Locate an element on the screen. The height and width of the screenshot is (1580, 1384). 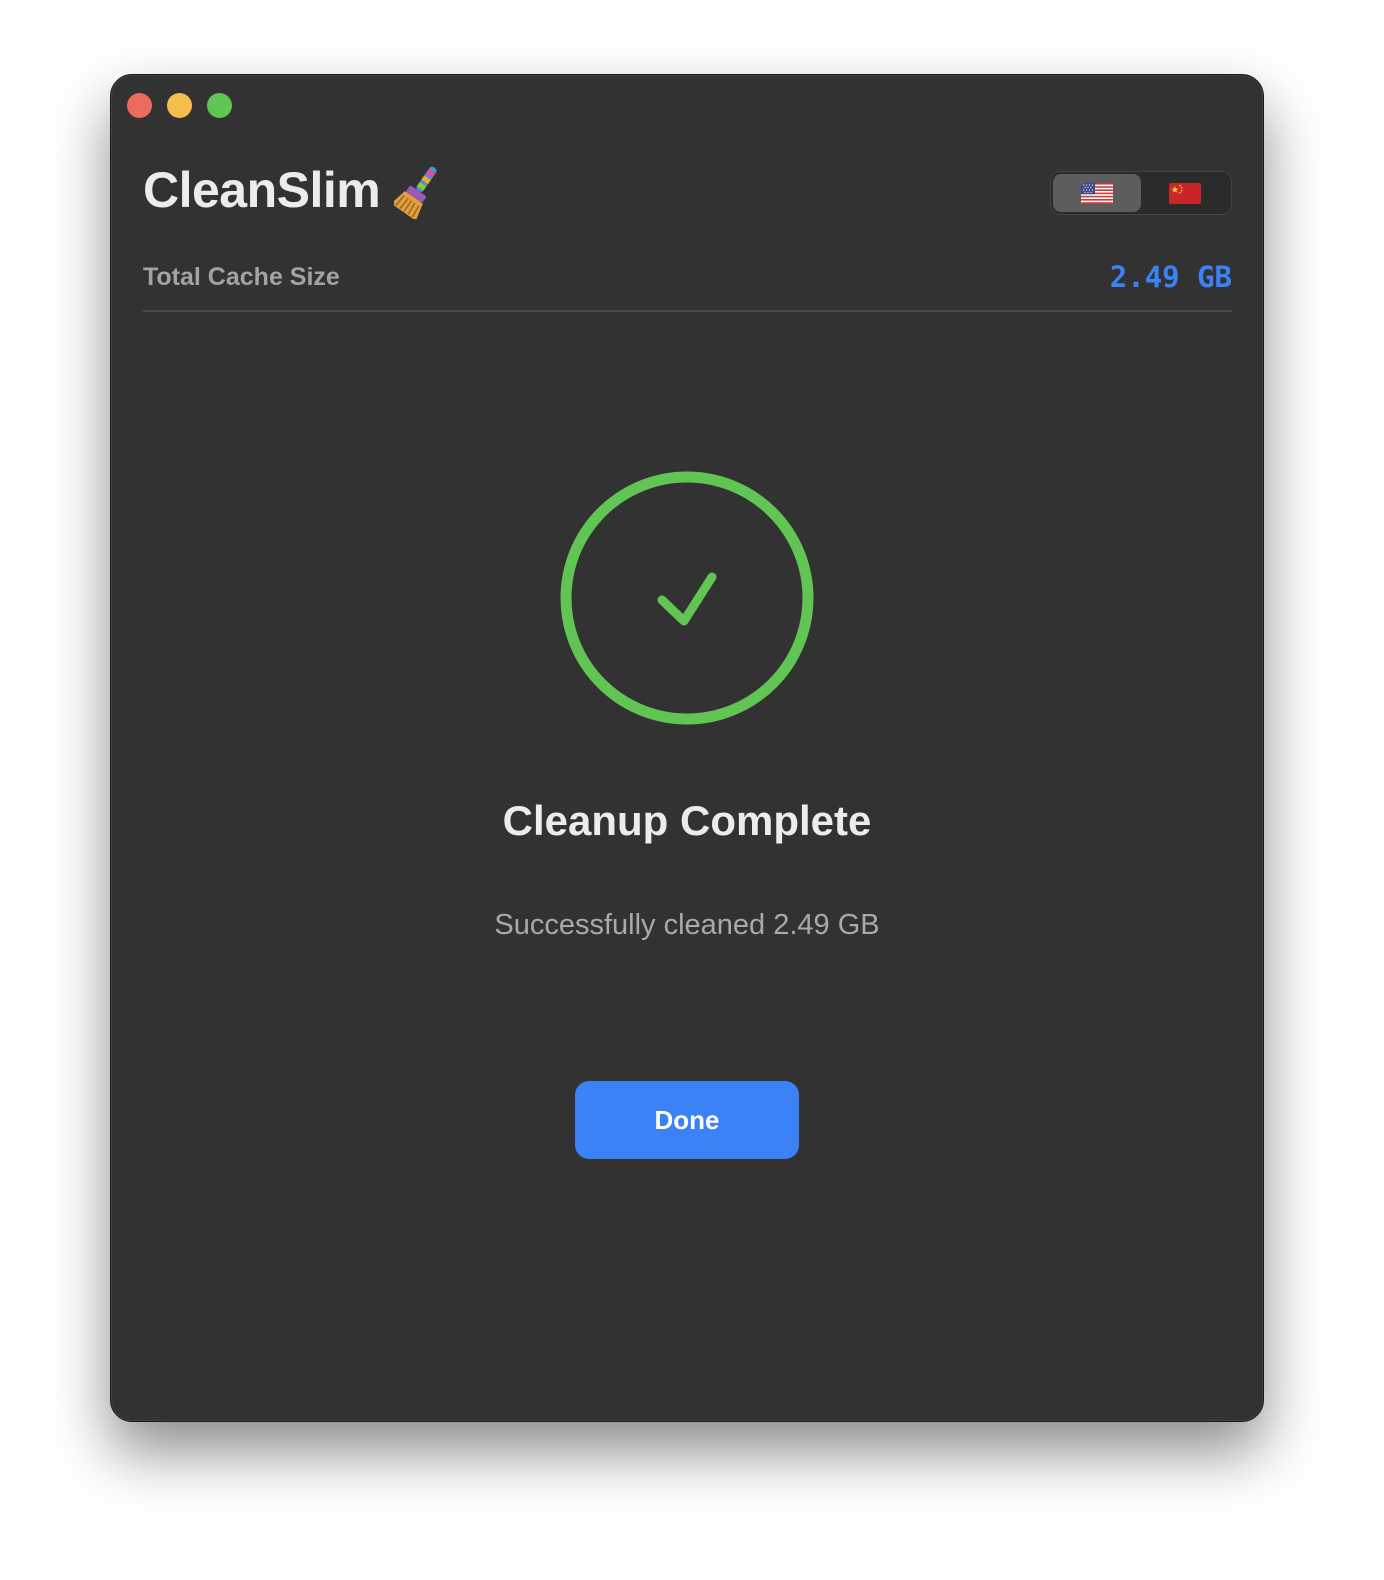
completion-title: Cleanup Complete is located at coordinates (687, 820).